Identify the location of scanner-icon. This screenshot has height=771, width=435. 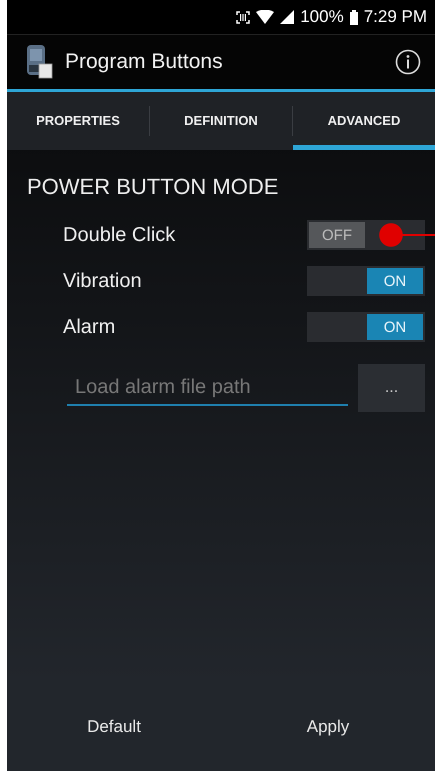
(243, 17).